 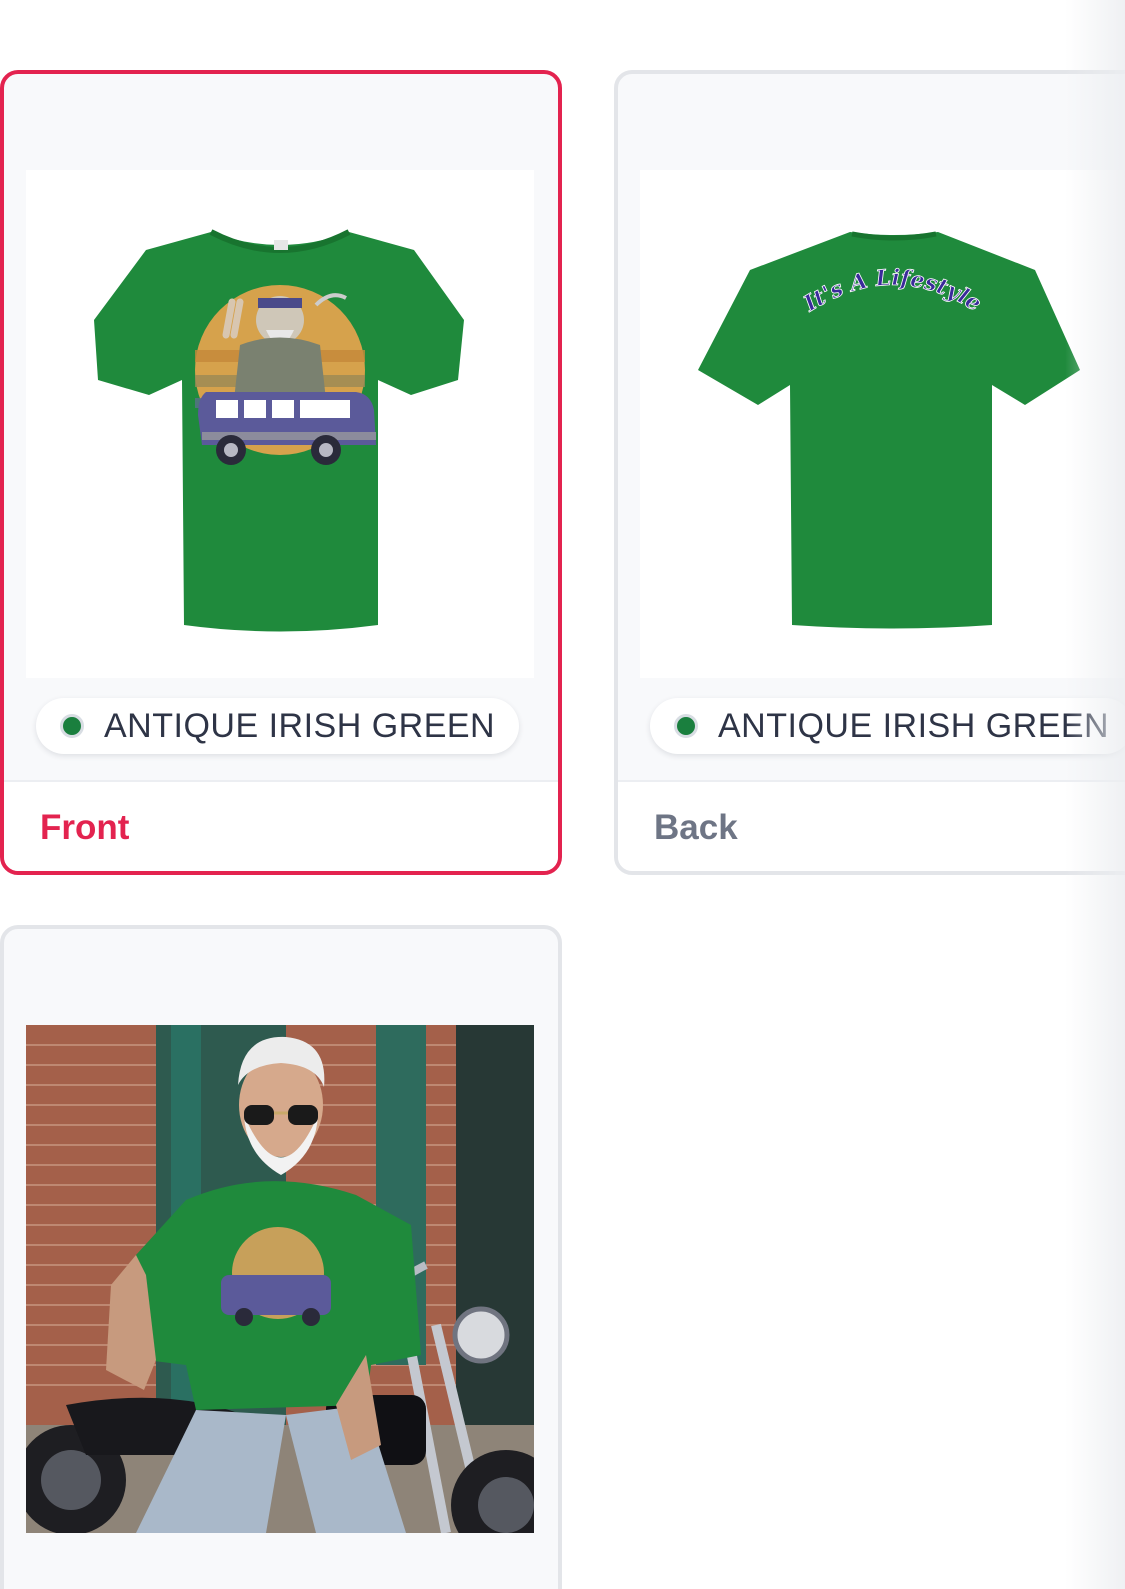 What do you see at coordinates (281, 825) in the screenshot?
I see `card-footer: Front` at bounding box center [281, 825].